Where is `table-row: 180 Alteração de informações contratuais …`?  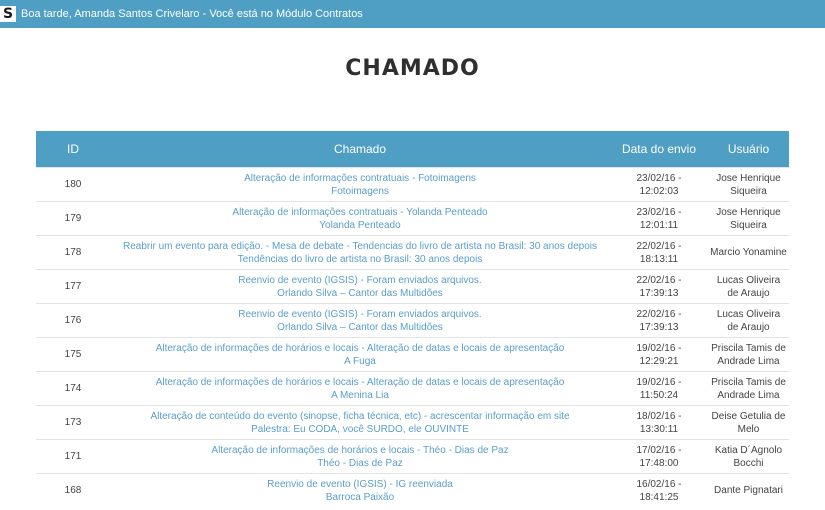
table-row: 180 Alteração de informações contratuais … is located at coordinates (412, 184).